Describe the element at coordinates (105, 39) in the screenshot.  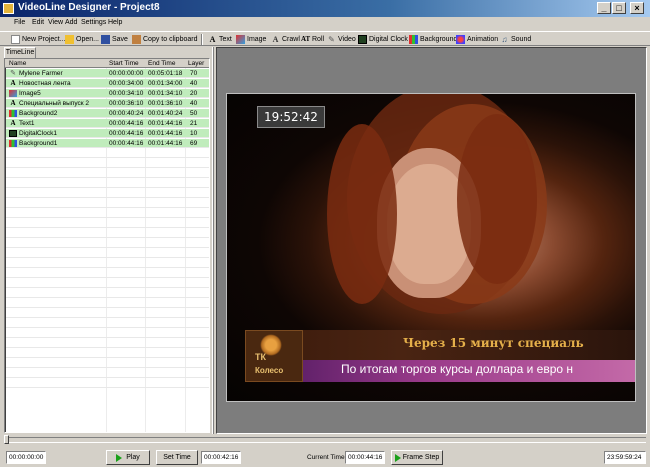
I see `floppy-disk-icon` at that location.